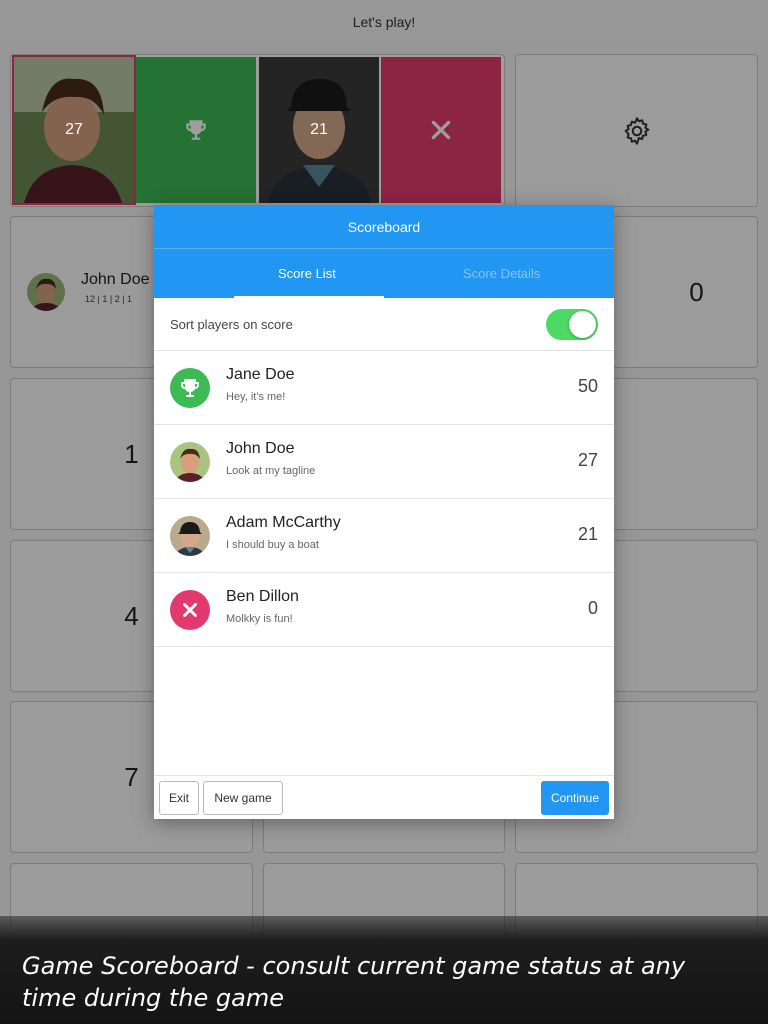 The height and width of the screenshot is (1024, 768). What do you see at coordinates (291, 273) in the screenshot?
I see `tab-score-list: Score List` at bounding box center [291, 273].